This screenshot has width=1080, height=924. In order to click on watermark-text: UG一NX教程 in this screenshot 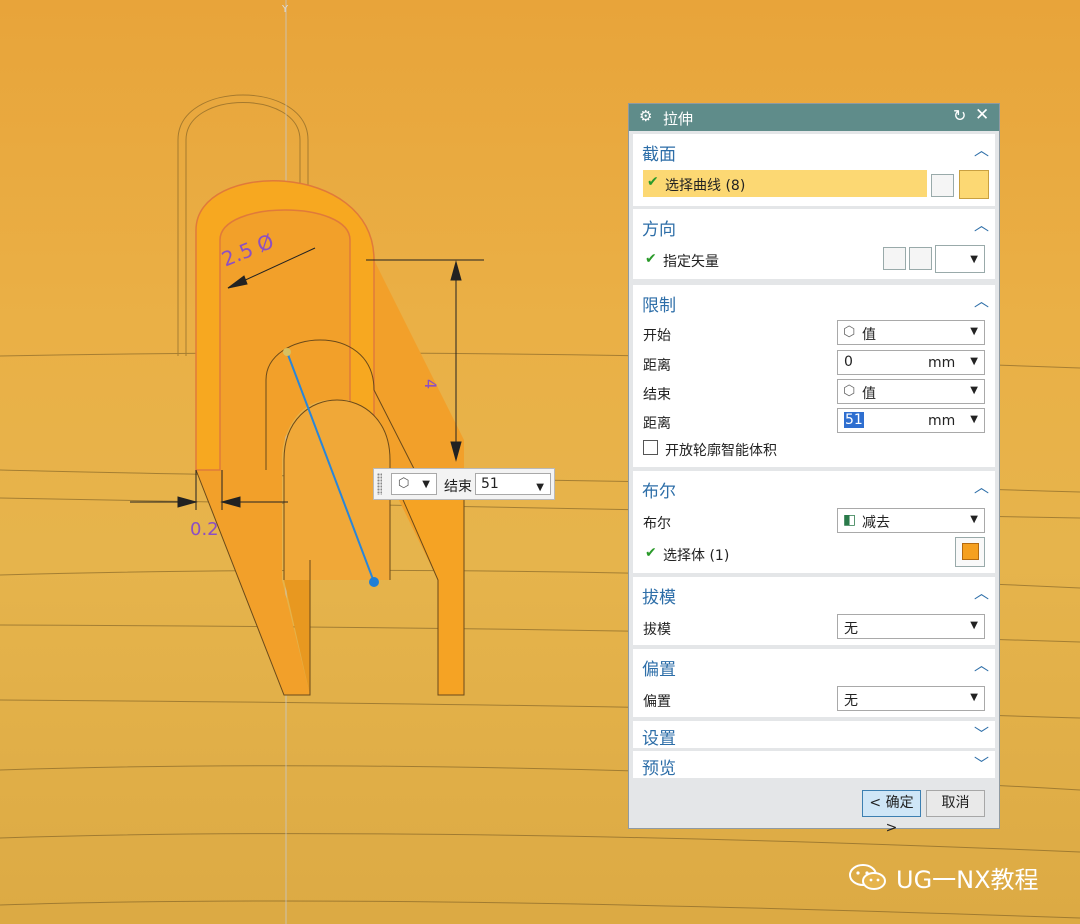, I will do `click(967, 880)`.